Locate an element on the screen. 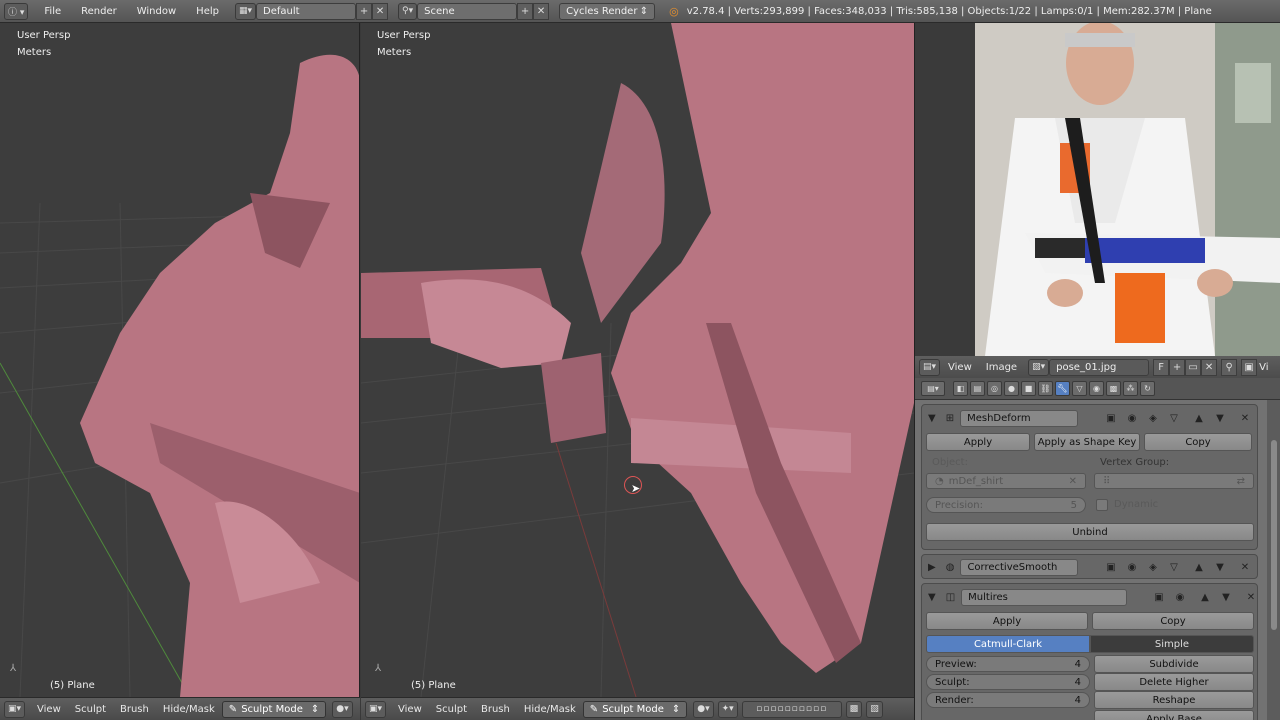 The height and width of the screenshot is (720, 1280). expand-arrow-icon: ▶ is located at coordinates (932, 567).